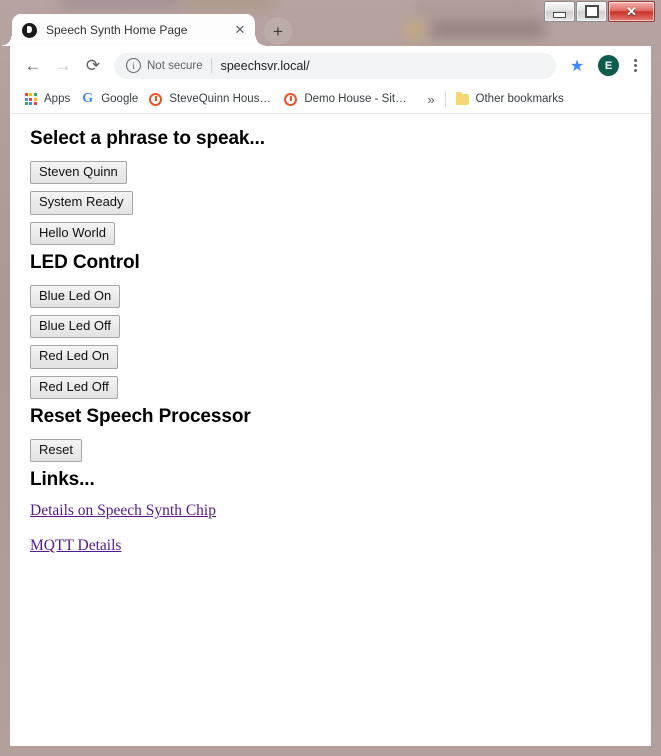 The image size is (661, 756). Describe the element at coordinates (74, 387) in the screenshot. I see `red-led-off-button: Red Led Off` at that location.